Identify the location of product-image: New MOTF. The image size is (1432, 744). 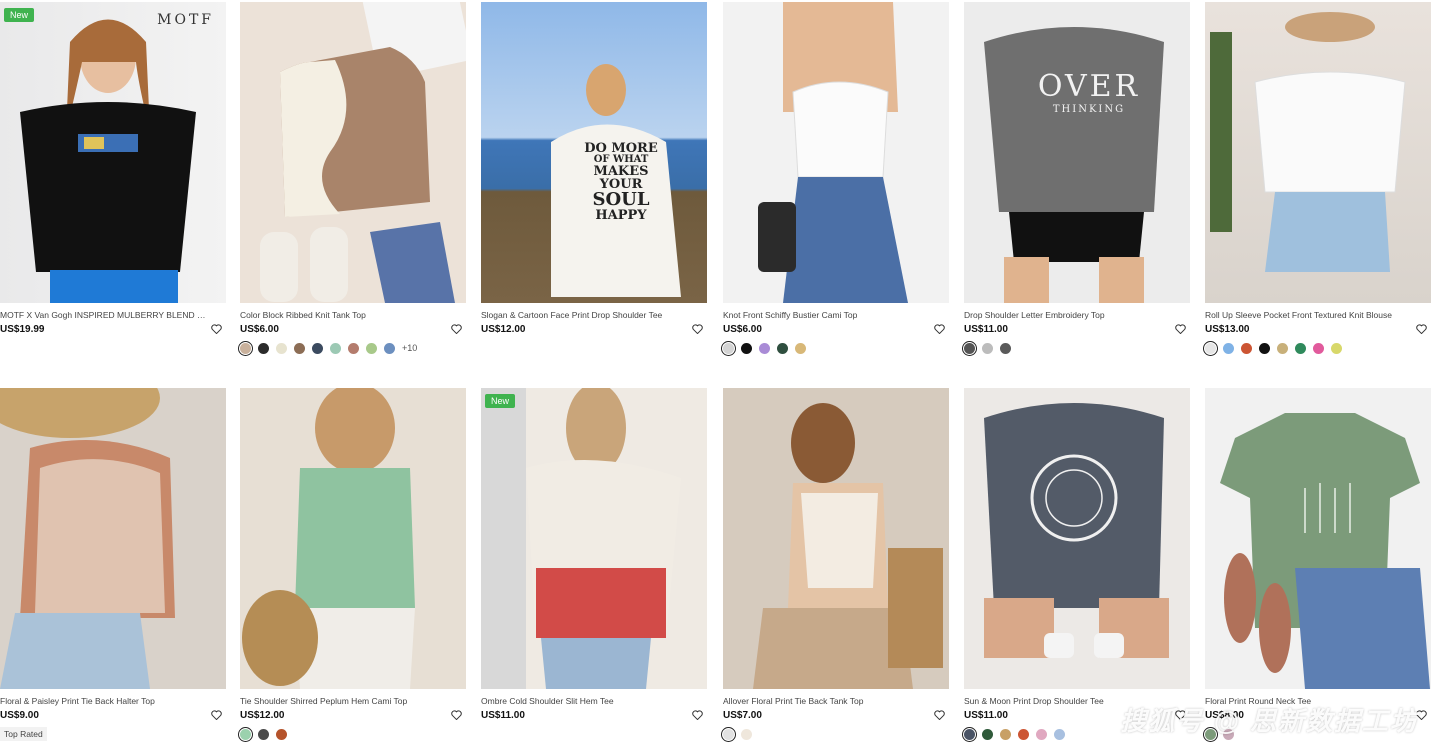
(113, 152).